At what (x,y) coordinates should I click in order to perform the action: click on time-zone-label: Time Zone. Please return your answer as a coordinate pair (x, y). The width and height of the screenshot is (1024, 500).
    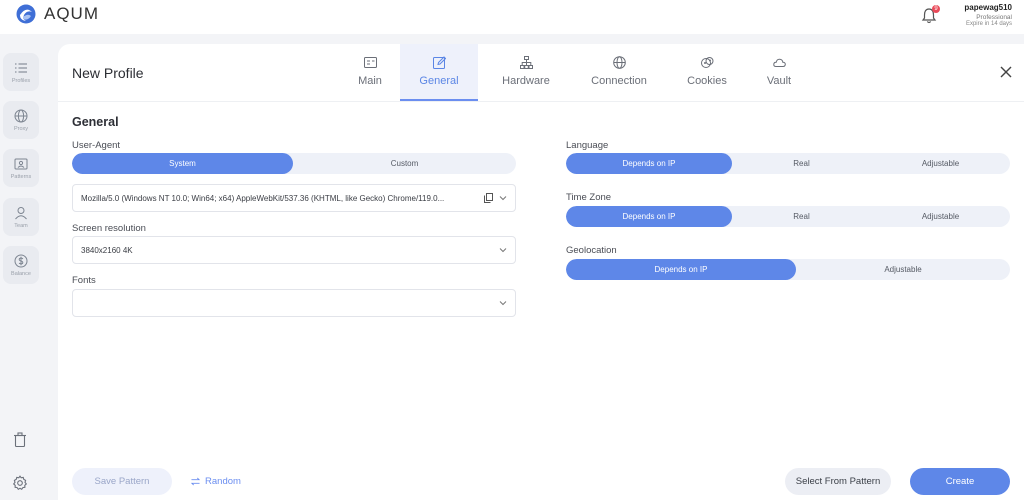
    Looking at the image, I should click on (589, 197).